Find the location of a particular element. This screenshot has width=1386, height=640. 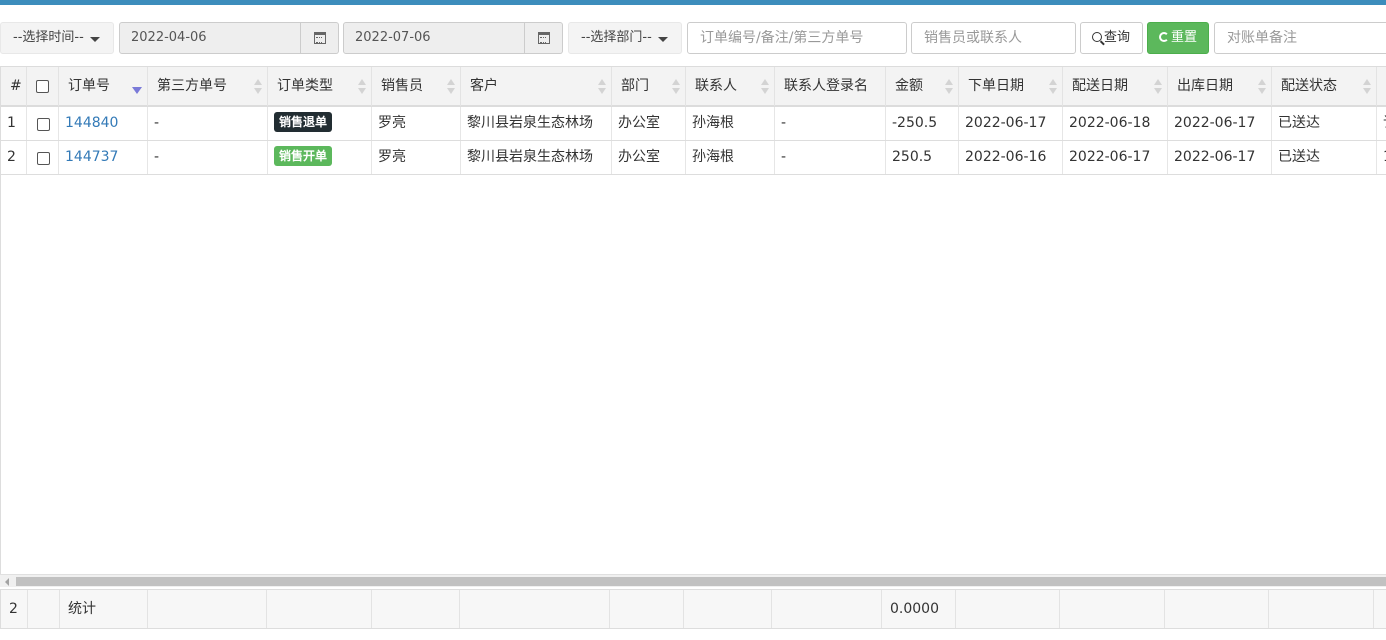

scroll-left-arrow-icon is located at coordinates (7, 582).